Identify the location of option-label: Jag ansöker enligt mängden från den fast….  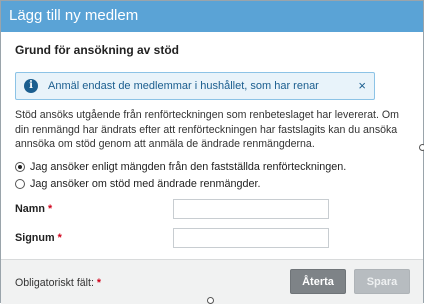
(188, 167).